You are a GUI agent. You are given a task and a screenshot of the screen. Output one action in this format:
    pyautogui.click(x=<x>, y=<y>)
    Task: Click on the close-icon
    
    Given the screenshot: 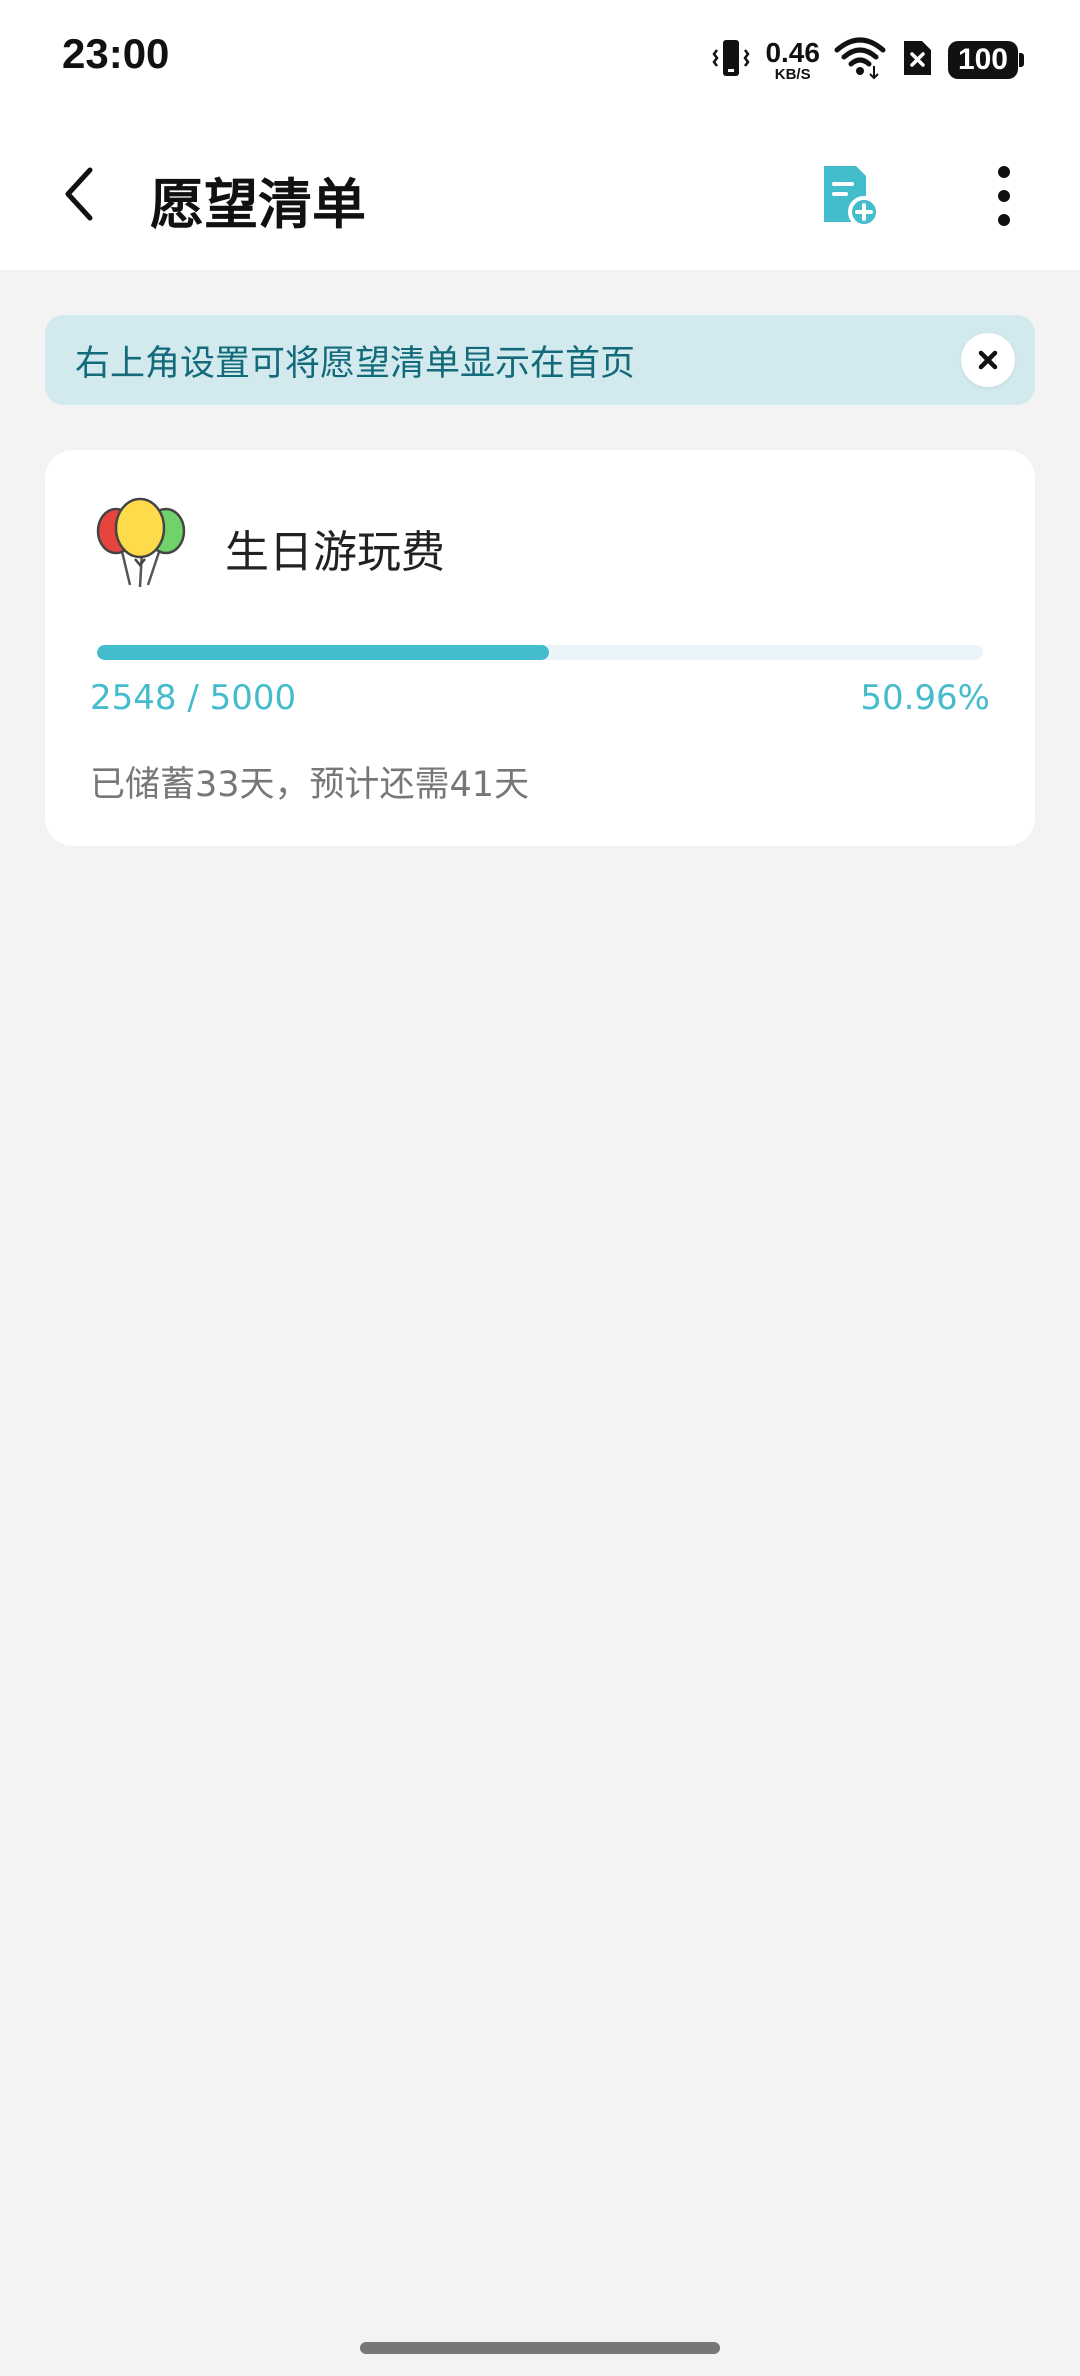 What is the action you would take?
    pyautogui.click(x=988, y=360)
    